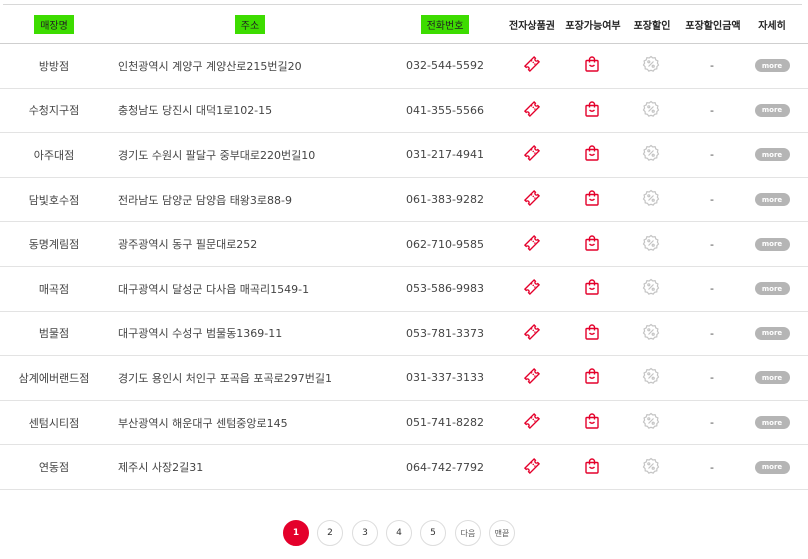 The image size is (808, 559). I want to click on page-1-button: 1, so click(296, 533).